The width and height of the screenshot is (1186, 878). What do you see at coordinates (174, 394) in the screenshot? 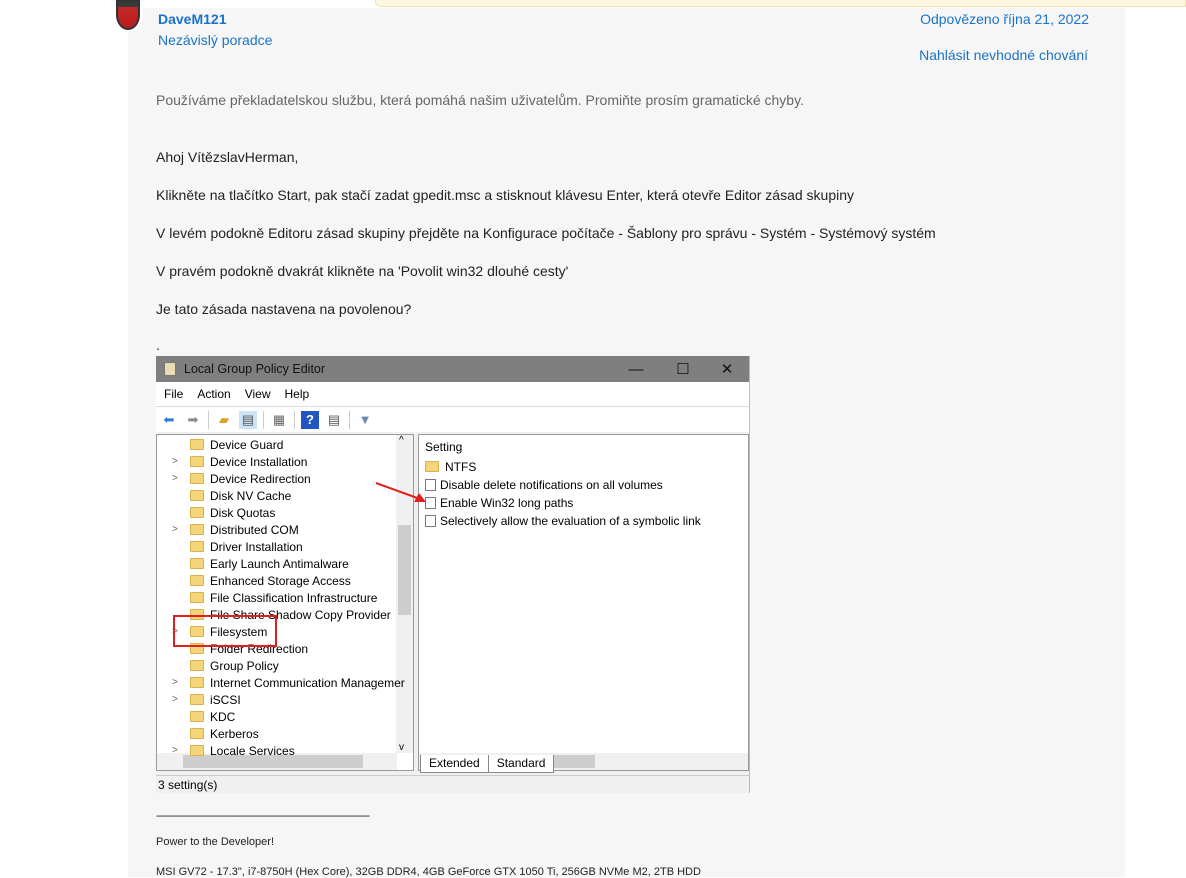
I see `menu-file: File` at bounding box center [174, 394].